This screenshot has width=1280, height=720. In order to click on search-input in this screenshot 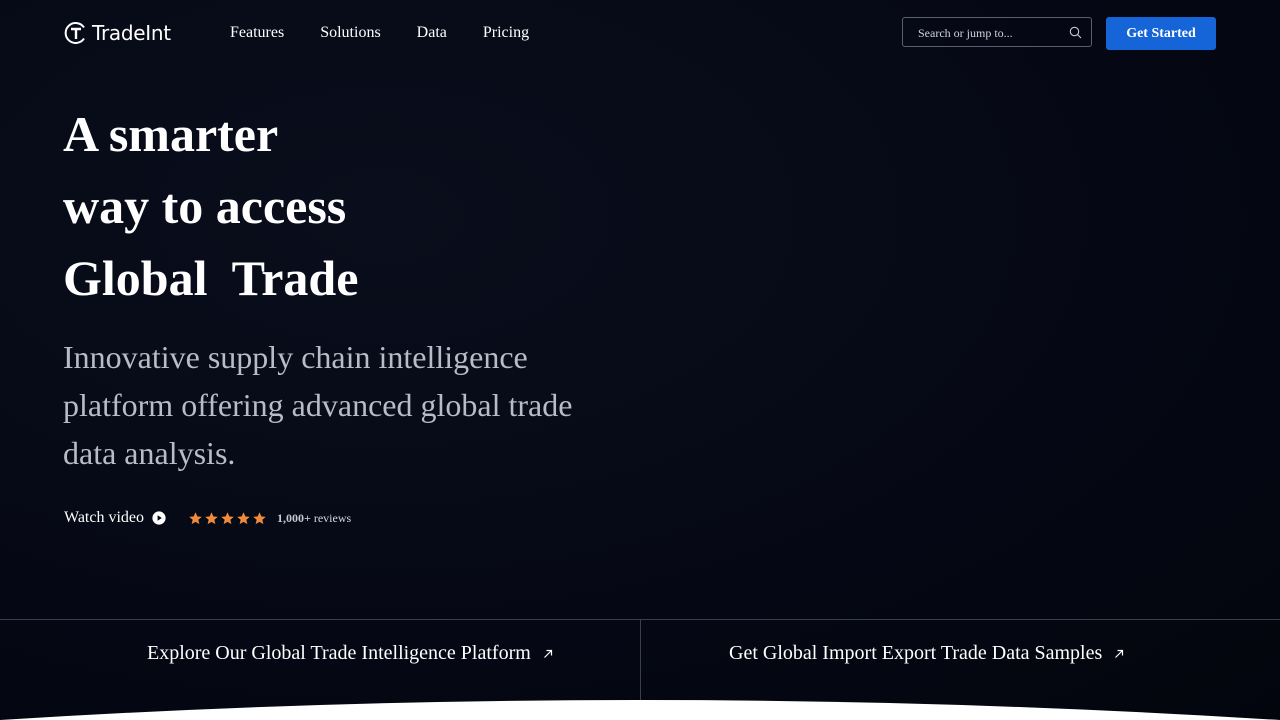, I will do `click(990, 33)`.